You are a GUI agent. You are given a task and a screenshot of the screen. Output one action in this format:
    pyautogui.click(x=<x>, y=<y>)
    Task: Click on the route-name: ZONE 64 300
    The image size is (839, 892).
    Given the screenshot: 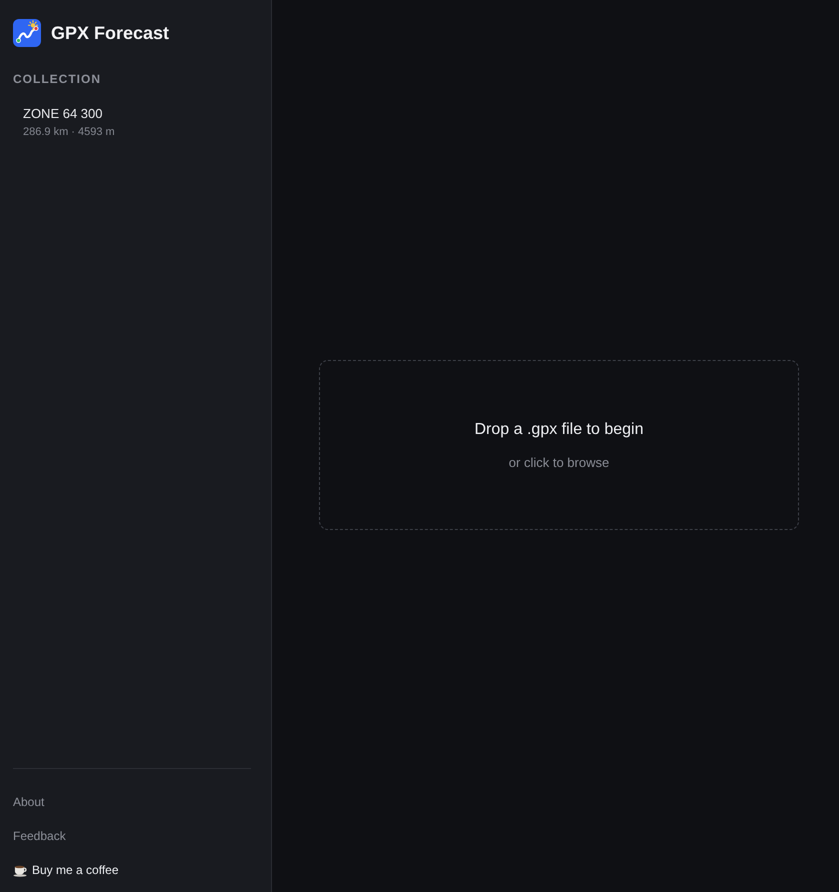 What is the action you would take?
    pyautogui.click(x=62, y=113)
    